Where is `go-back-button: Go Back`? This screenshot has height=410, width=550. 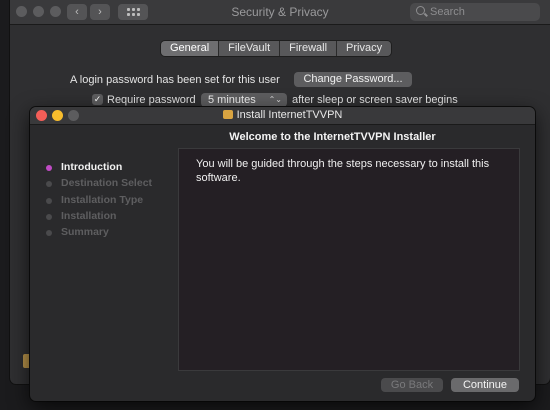
go-back-button: Go Back is located at coordinates (412, 385).